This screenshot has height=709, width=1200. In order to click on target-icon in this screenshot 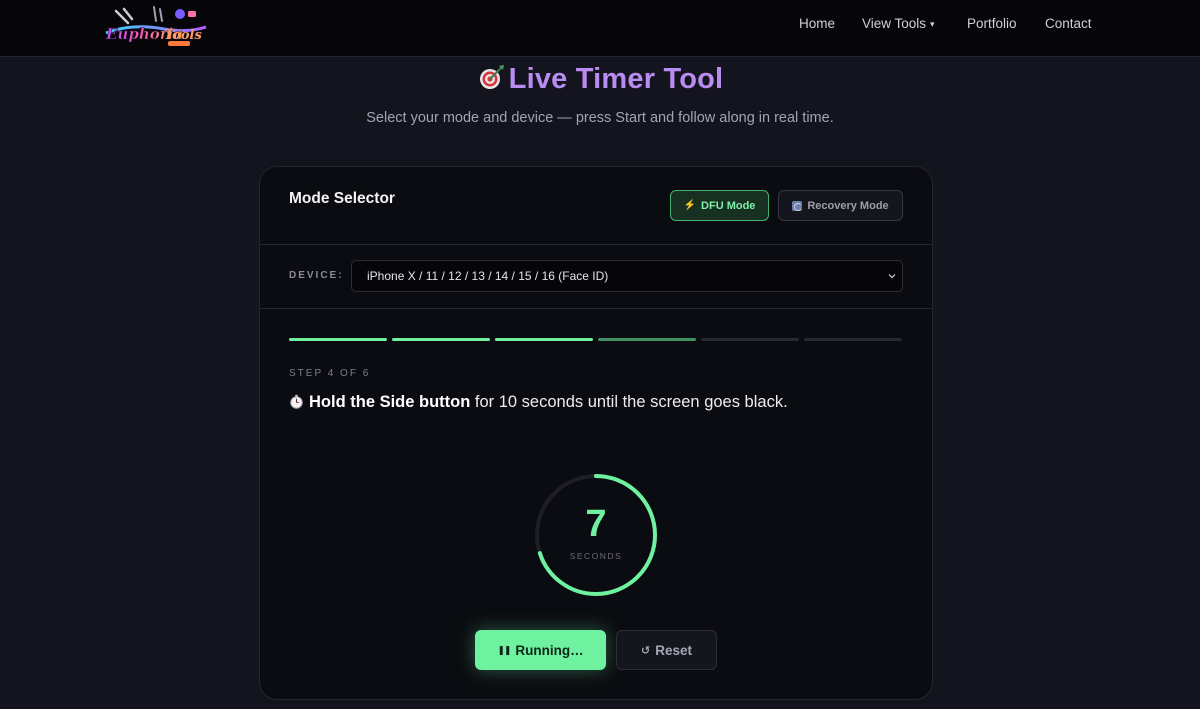, I will do `click(492, 77)`.